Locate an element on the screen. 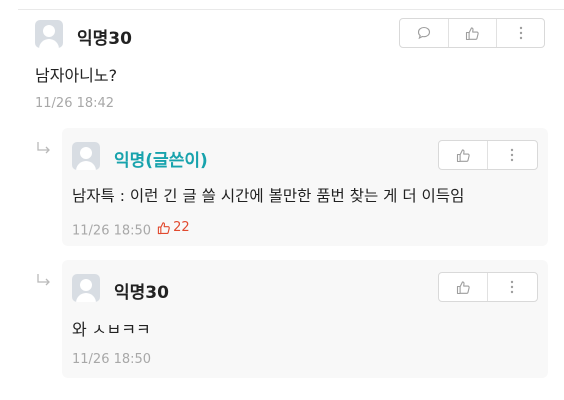 The width and height of the screenshot is (564, 400). reply-meta: 11/26 18:50 22 is located at coordinates (131, 229).